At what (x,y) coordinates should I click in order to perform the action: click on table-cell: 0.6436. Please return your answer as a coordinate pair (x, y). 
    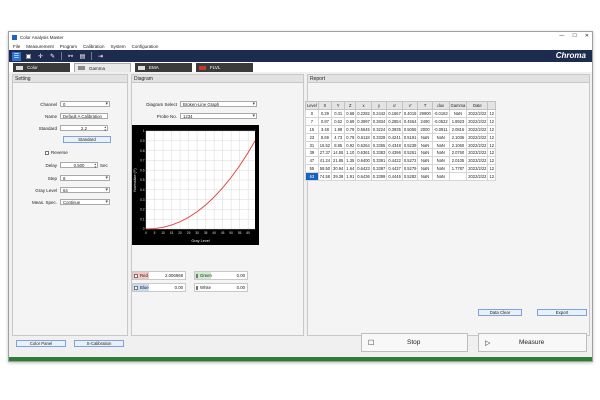
    Looking at the image, I should click on (363, 177).